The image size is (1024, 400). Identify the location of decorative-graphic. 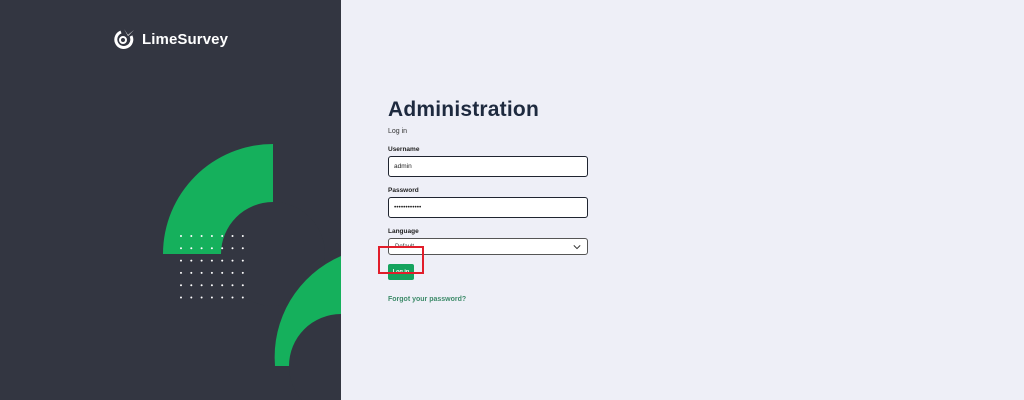
(252, 272).